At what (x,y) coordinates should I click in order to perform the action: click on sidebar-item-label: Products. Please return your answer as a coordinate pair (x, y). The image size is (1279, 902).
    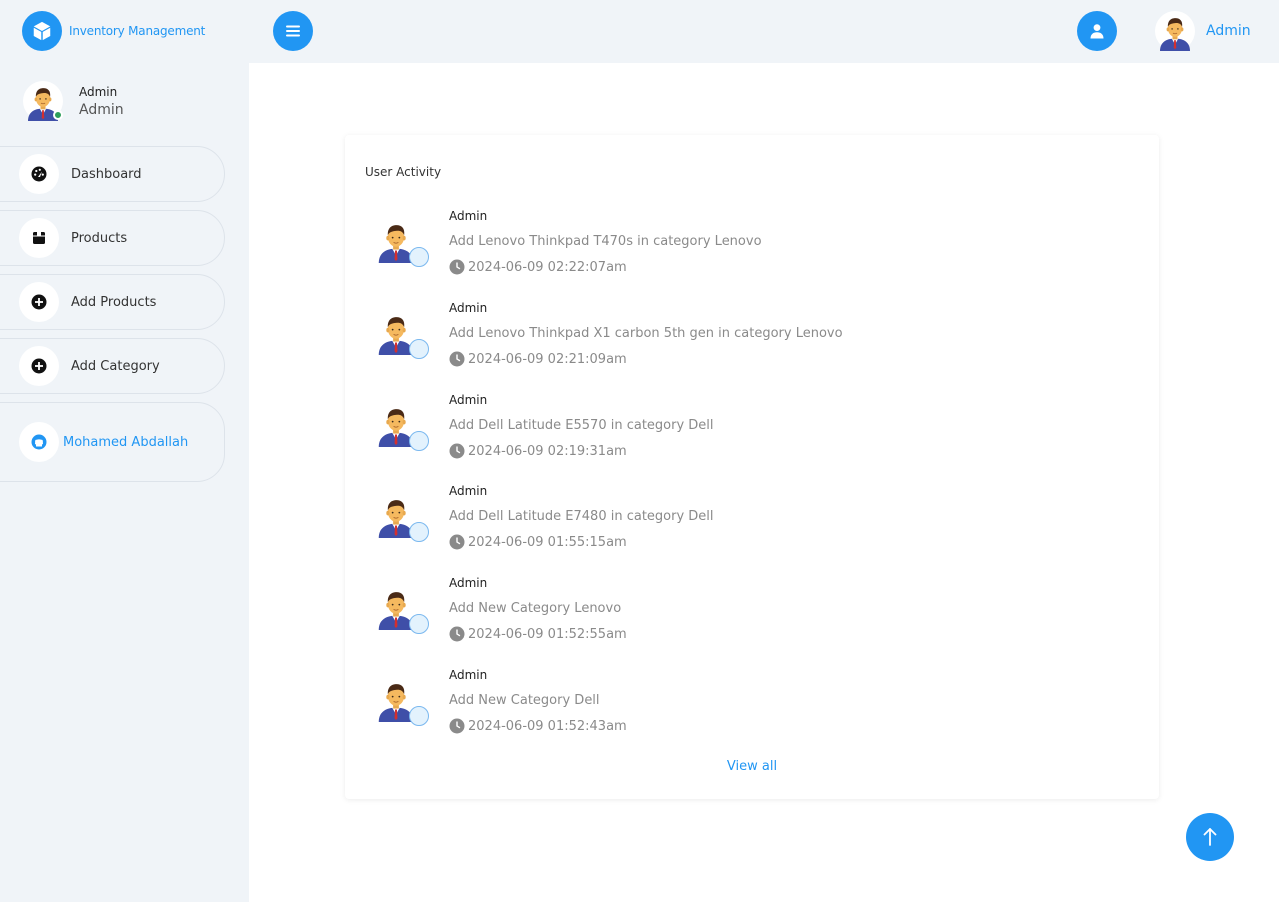
    Looking at the image, I should click on (99, 238).